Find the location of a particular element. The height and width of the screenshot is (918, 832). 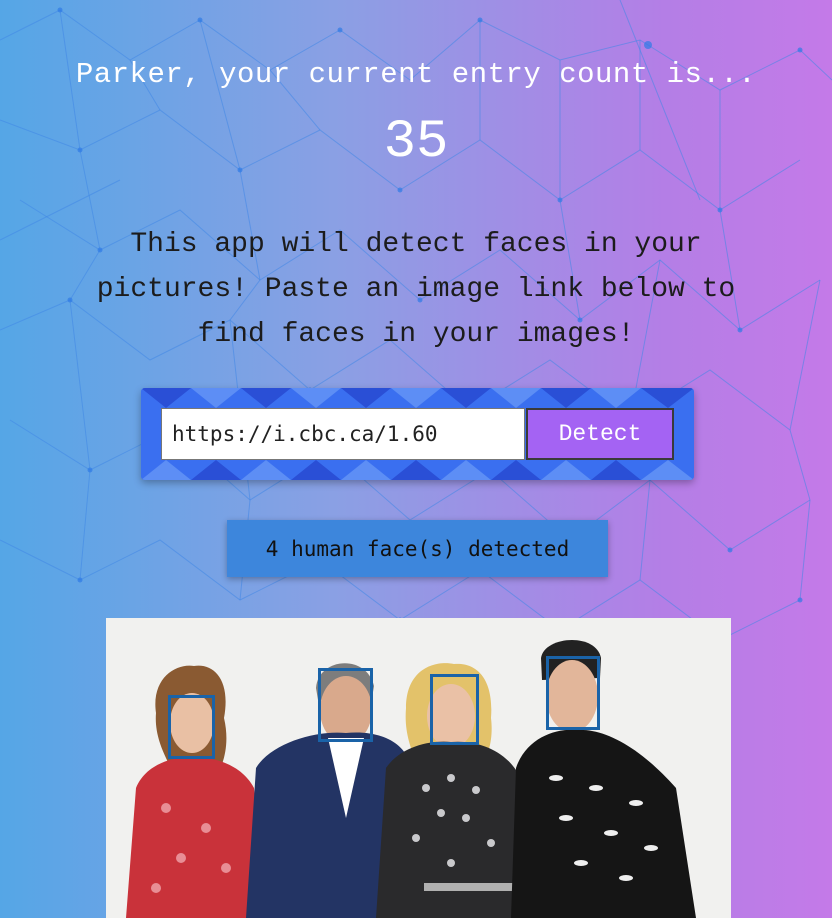

image-url-input is located at coordinates (343, 434).